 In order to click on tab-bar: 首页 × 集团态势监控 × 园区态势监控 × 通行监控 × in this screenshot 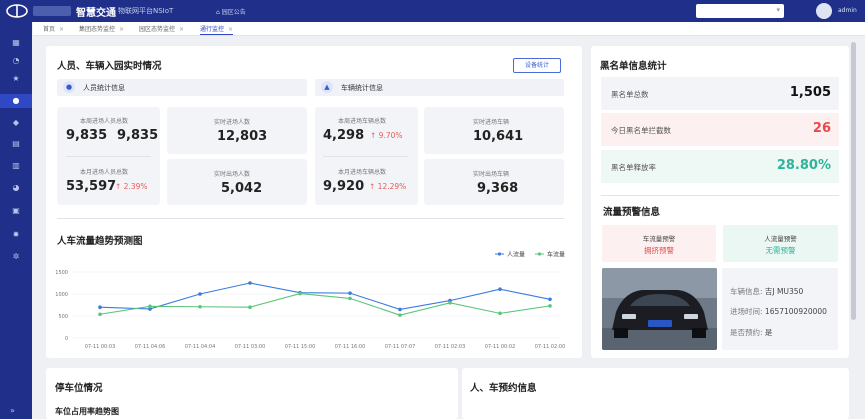, I will do `click(449, 29)`.